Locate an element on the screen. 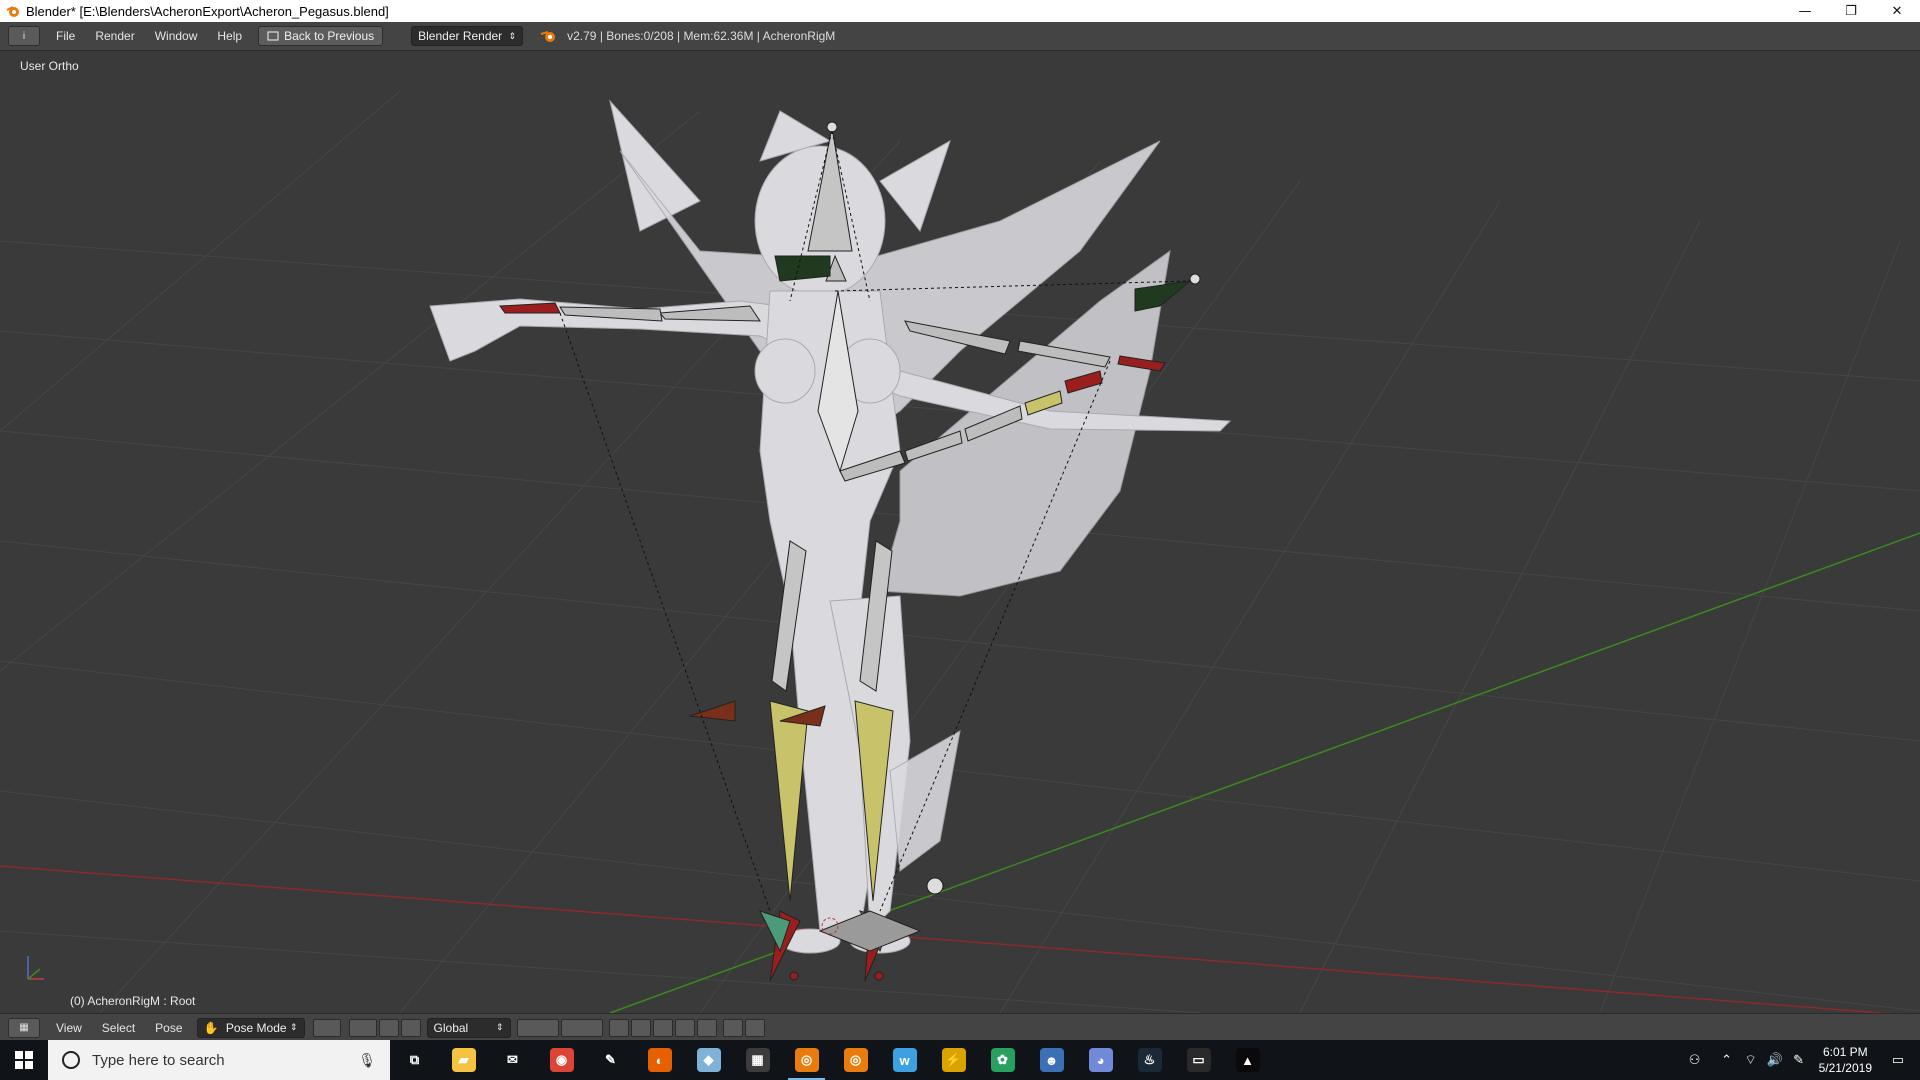 The height and width of the screenshot is (1080, 1920). bone-heel-ik-left is located at coordinates (712, 711).